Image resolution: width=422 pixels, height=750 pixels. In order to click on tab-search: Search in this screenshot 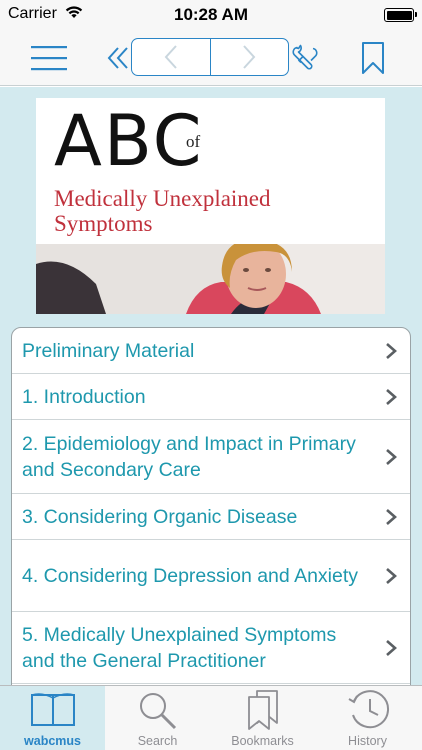, I will do `click(157, 718)`.